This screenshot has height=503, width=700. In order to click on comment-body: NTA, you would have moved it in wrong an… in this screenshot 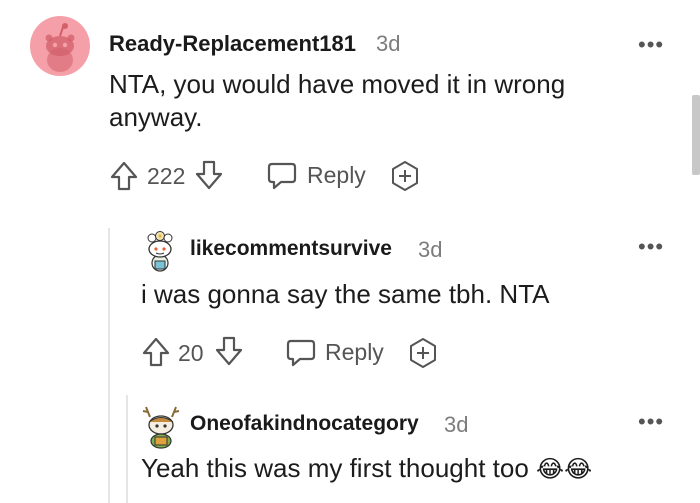, I will do `click(337, 100)`.